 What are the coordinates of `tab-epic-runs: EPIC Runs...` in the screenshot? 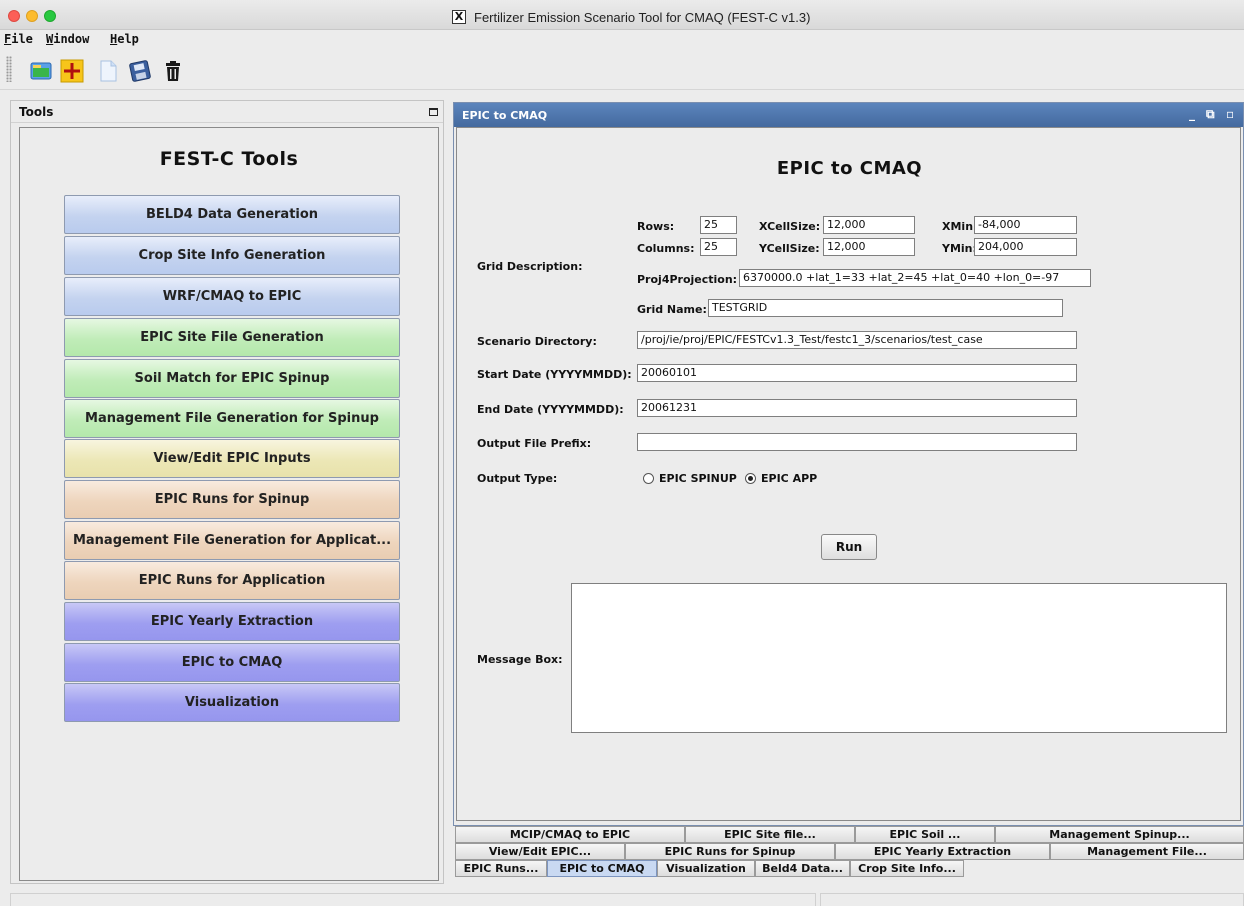 It's located at (501, 868).